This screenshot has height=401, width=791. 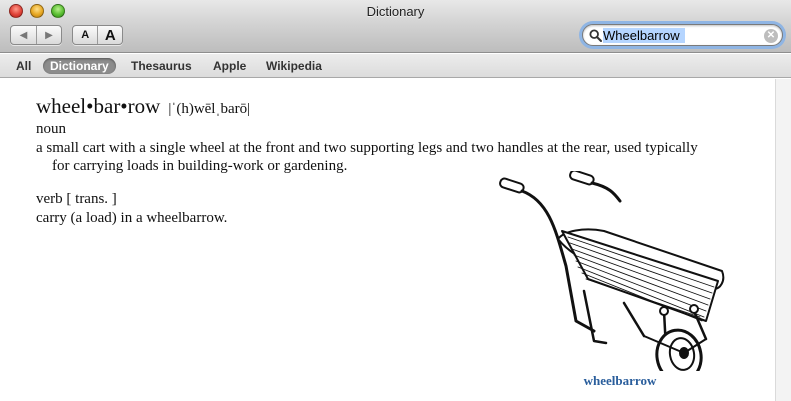 What do you see at coordinates (209, 109) in the screenshot?
I see `pronunciation: |ˈ(h)wēlˌbarō|` at bounding box center [209, 109].